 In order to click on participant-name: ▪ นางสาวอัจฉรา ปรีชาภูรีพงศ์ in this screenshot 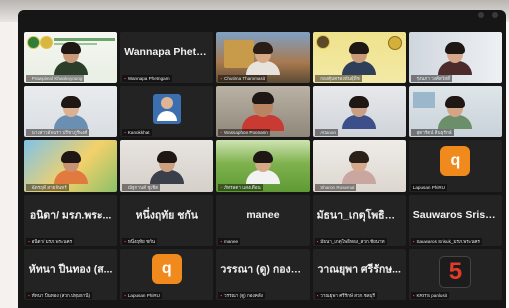, I will do `click(58, 133)`.